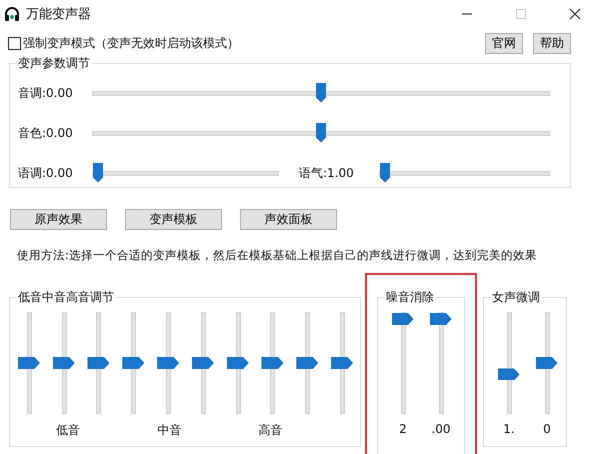 This screenshot has height=454, width=591. What do you see at coordinates (66, 297) in the screenshot?
I see `group-title: 低音中音高音调节` at bounding box center [66, 297].